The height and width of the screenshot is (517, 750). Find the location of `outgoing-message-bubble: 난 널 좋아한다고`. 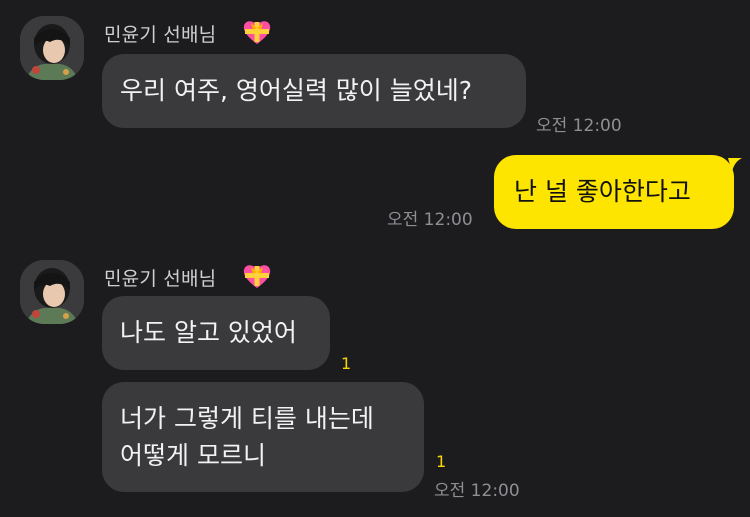

outgoing-message-bubble: 난 널 좋아한다고 is located at coordinates (614, 192).